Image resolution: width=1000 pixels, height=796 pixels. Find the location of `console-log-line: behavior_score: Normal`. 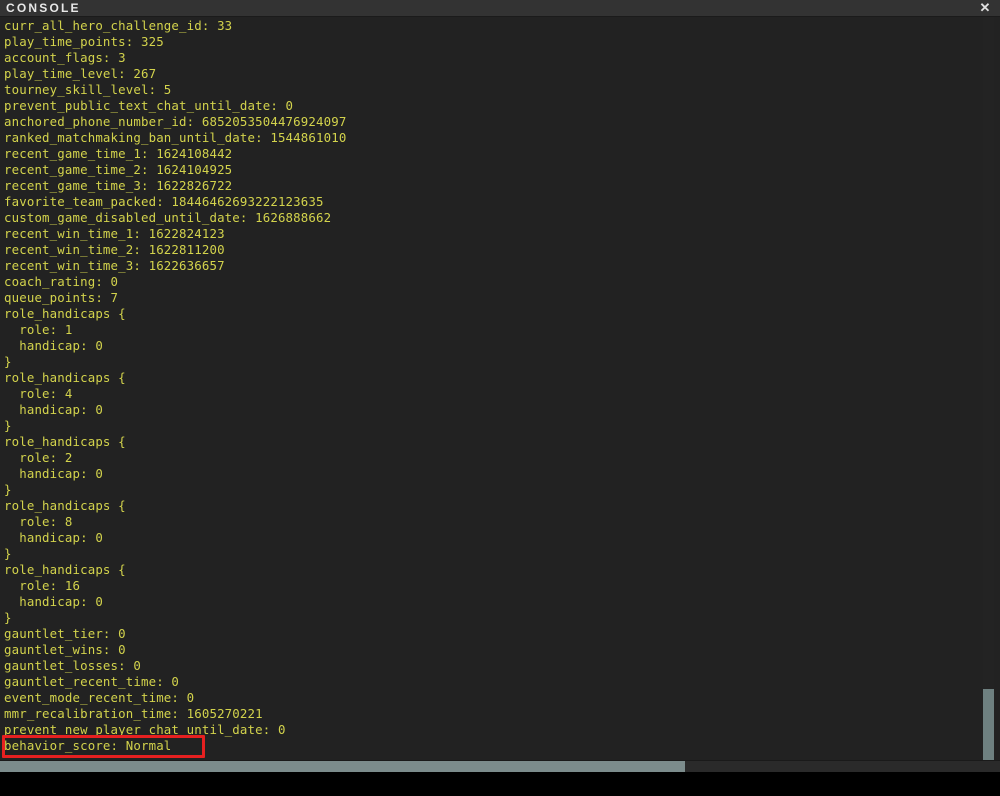

console-log-line: behavior_score: Normal is located at coordinates (88, 745).